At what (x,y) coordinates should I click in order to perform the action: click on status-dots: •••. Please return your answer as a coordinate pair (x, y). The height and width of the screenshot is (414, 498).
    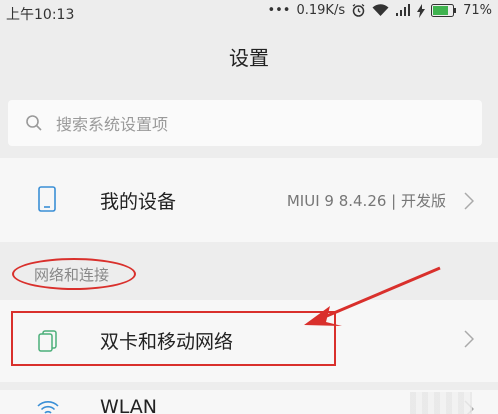
    Looking at the image, I should click on (279, 10).